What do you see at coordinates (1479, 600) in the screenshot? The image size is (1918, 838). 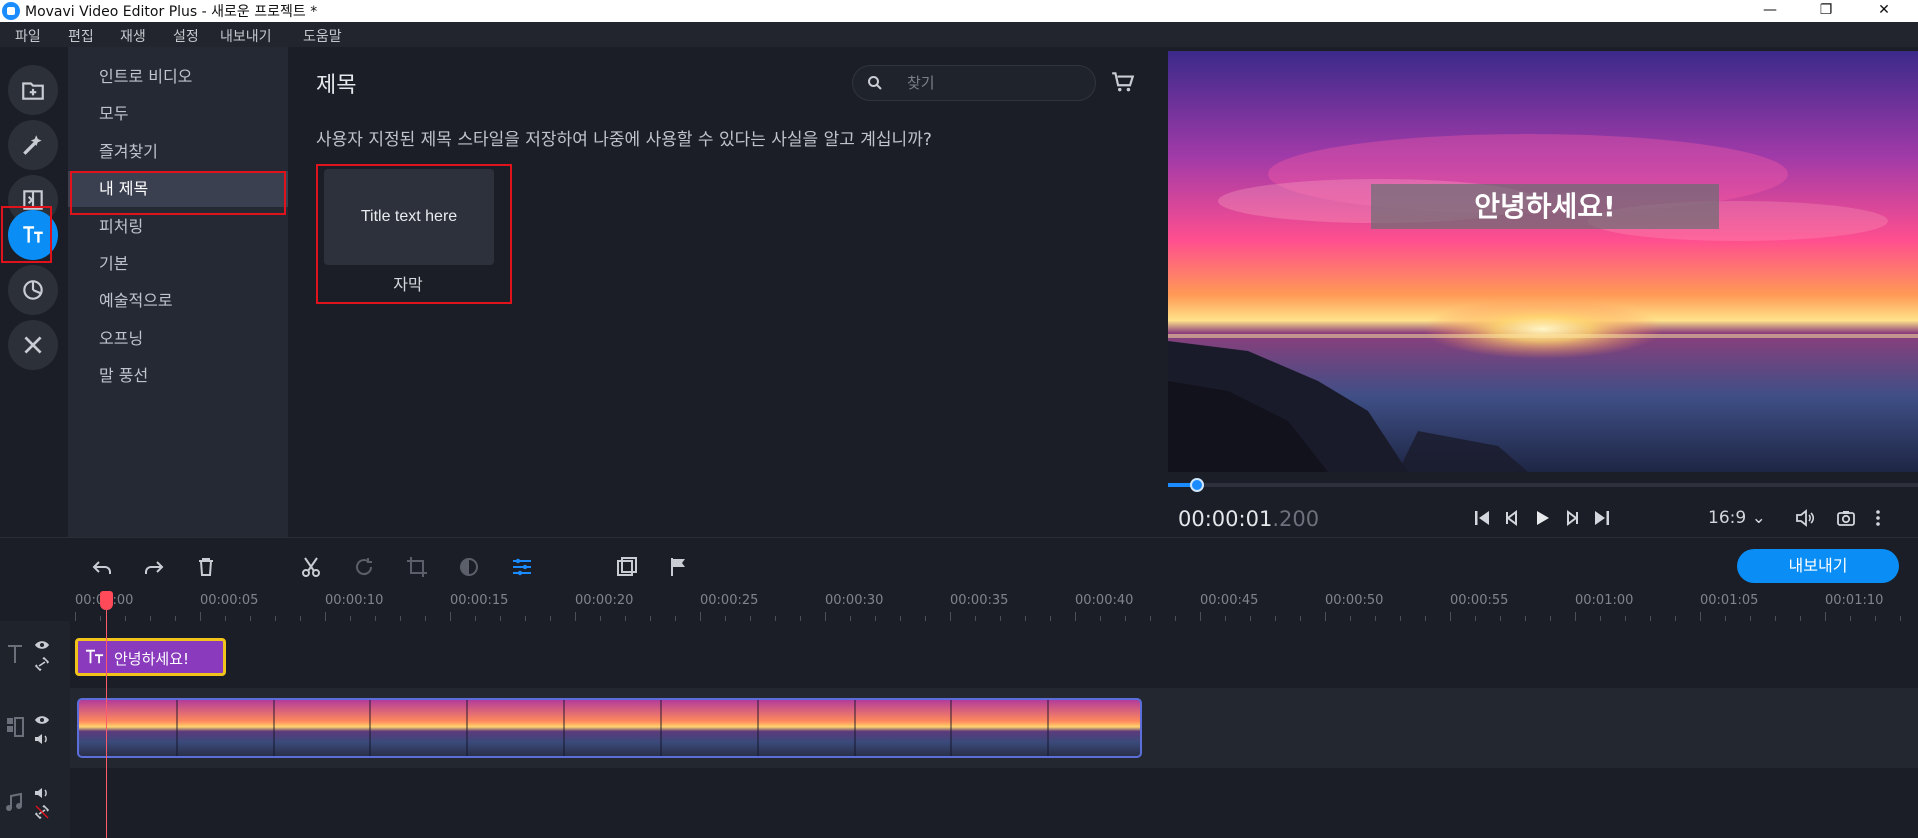 I see `ruler-label: 00:00:55` at bounding box center [1479, 600].